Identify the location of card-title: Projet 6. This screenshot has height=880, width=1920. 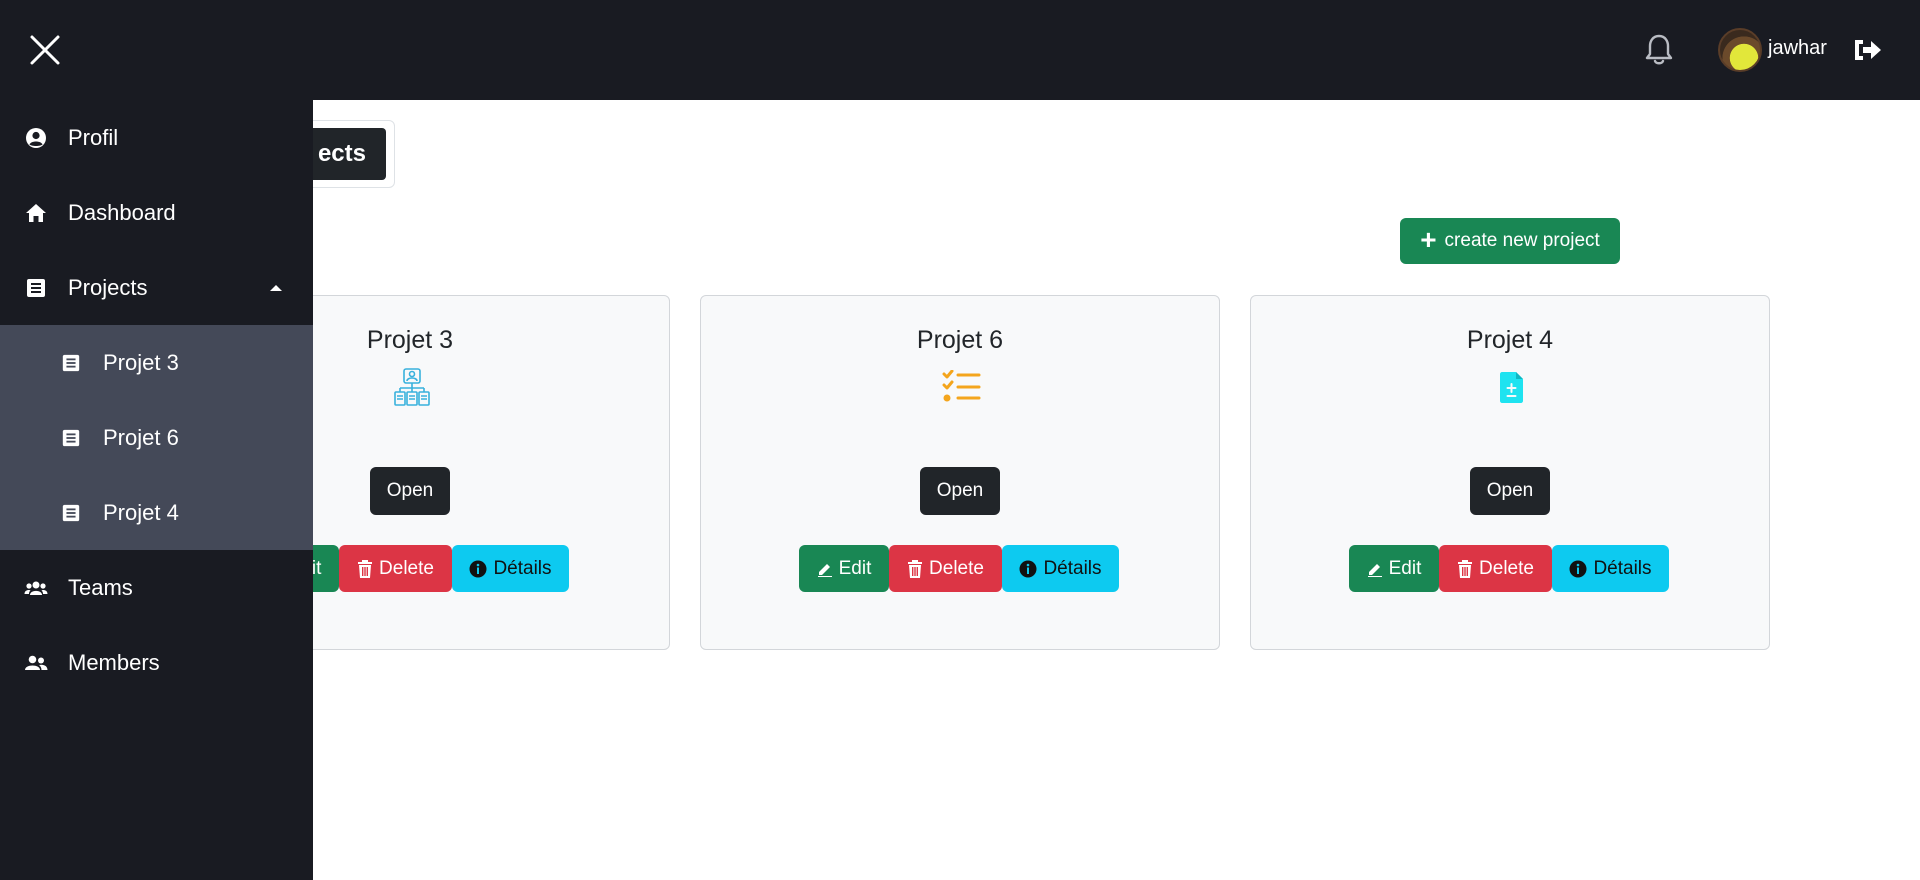
(960, 340).